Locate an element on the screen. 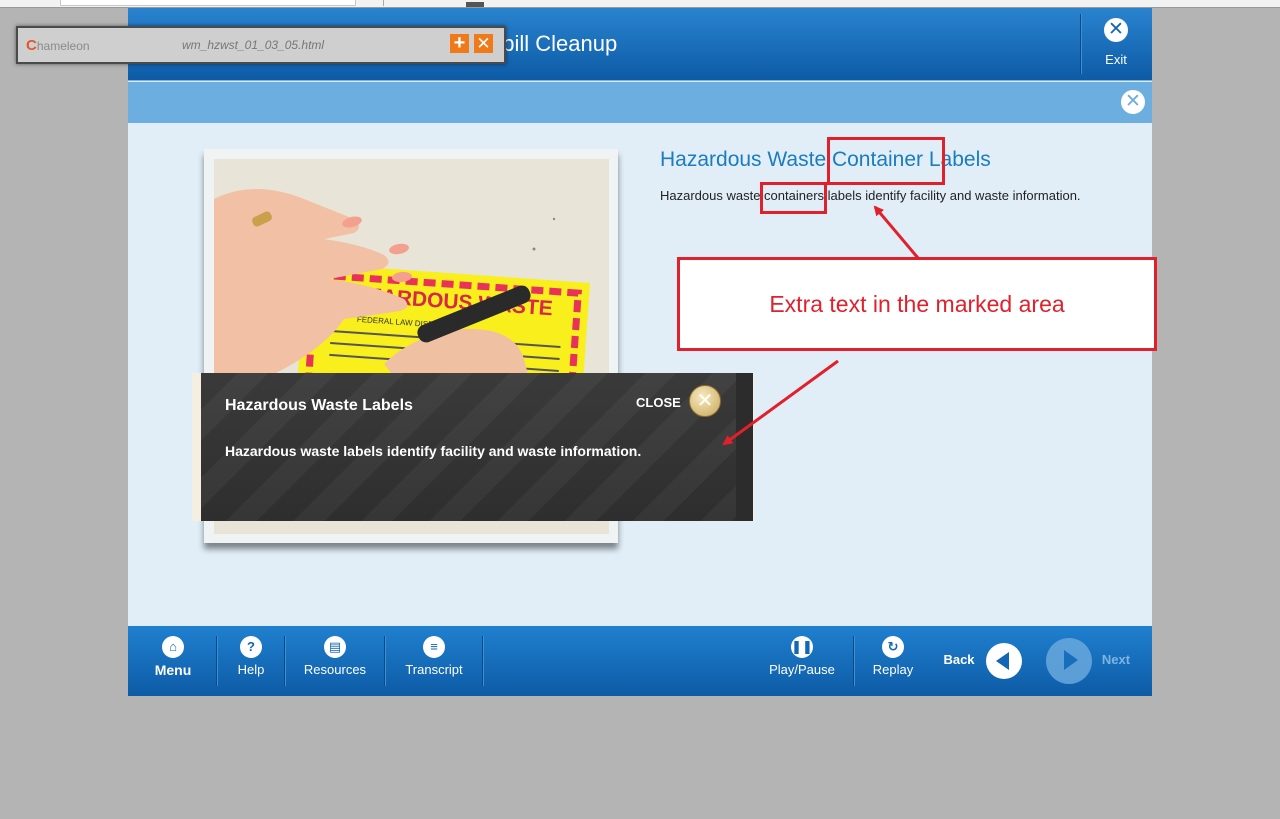 The width and height of the screenshot is (1280, 819). chameleon-logo: Chameleon is located at coordinates (58, 45).